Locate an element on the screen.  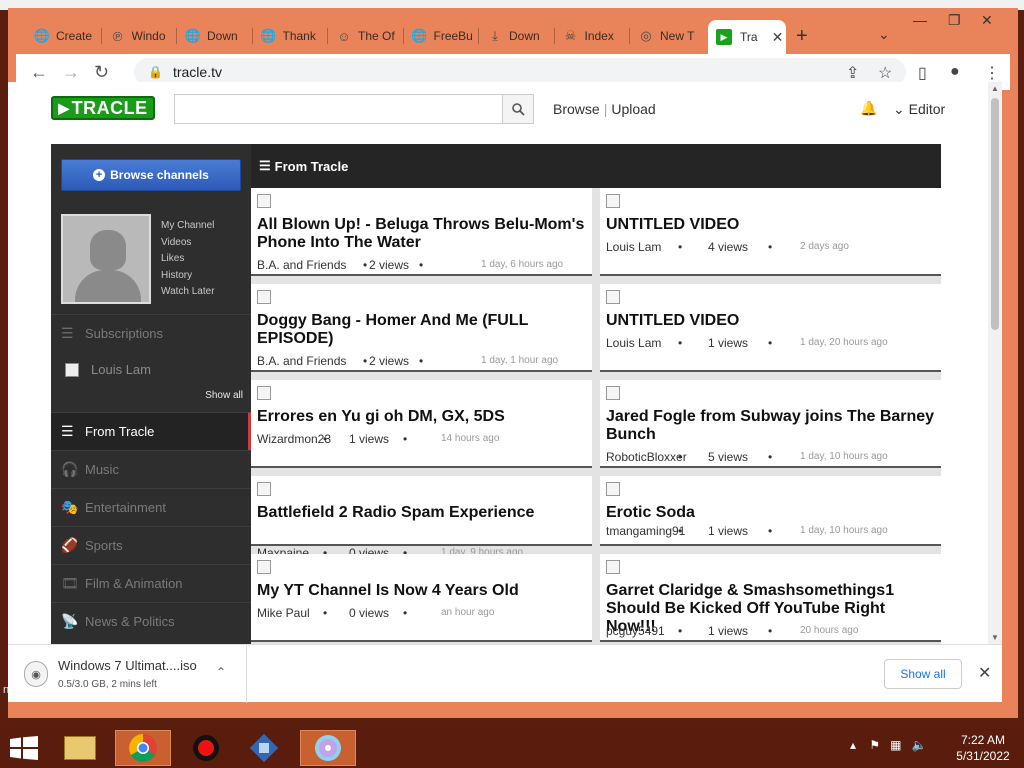
my-channel-link: My Channel is located at coordinates (188, 228).